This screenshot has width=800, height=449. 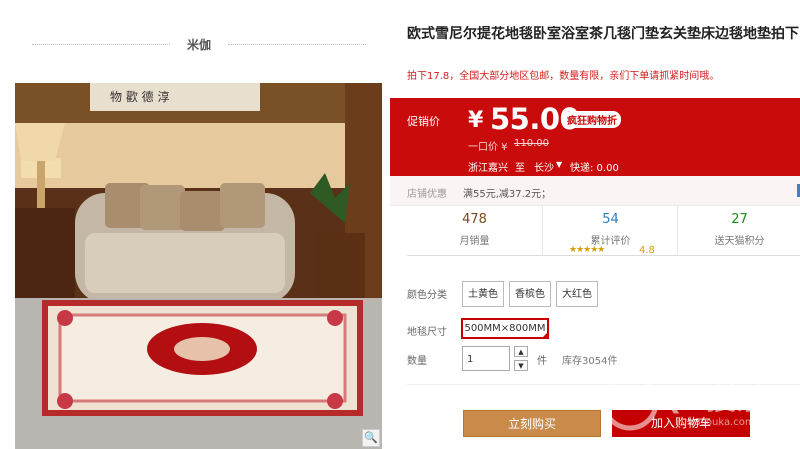 What do you see at coordinates (371, 438) in the screenshot?
I see `magnifier-icon: 🔍` at bounding box center [371, 438].